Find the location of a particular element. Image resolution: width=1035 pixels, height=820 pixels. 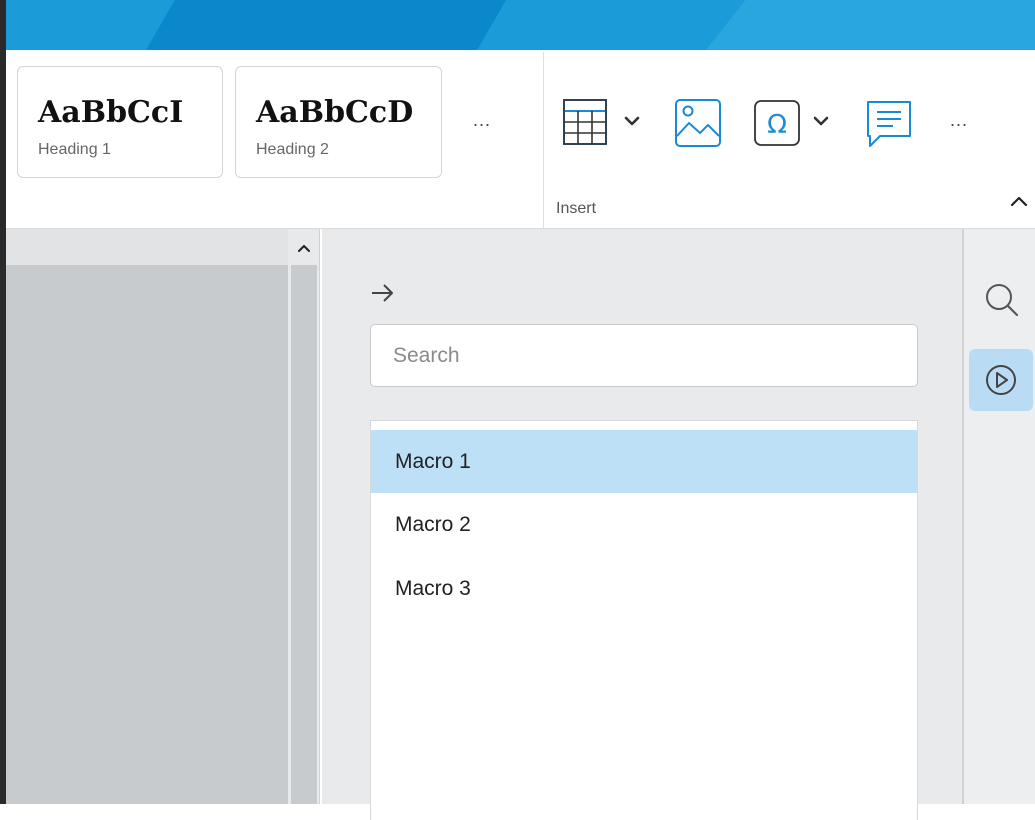

macros-panel-button is located at coordinates (1001, 380).